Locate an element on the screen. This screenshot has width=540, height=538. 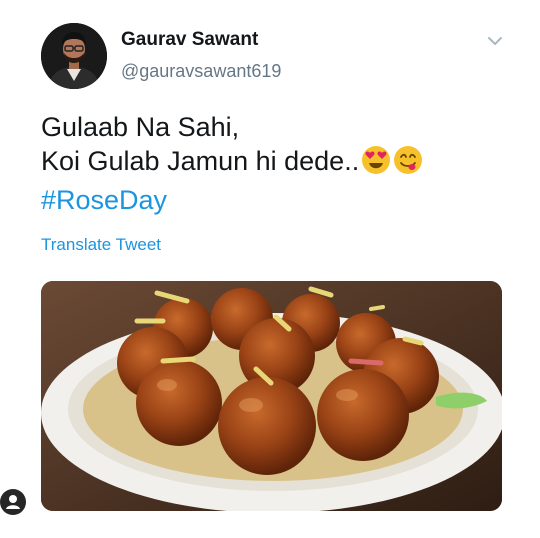
tweet-text-line-2-text: Koi Gulab Jamun hi dede.. is located at coordinates (200, 161).